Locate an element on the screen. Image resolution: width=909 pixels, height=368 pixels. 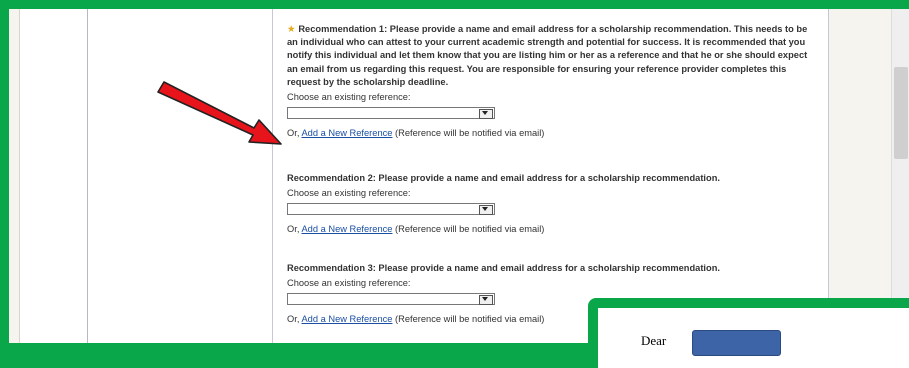
letter-preview-callout: Dear is located at coordinates (748, 333).